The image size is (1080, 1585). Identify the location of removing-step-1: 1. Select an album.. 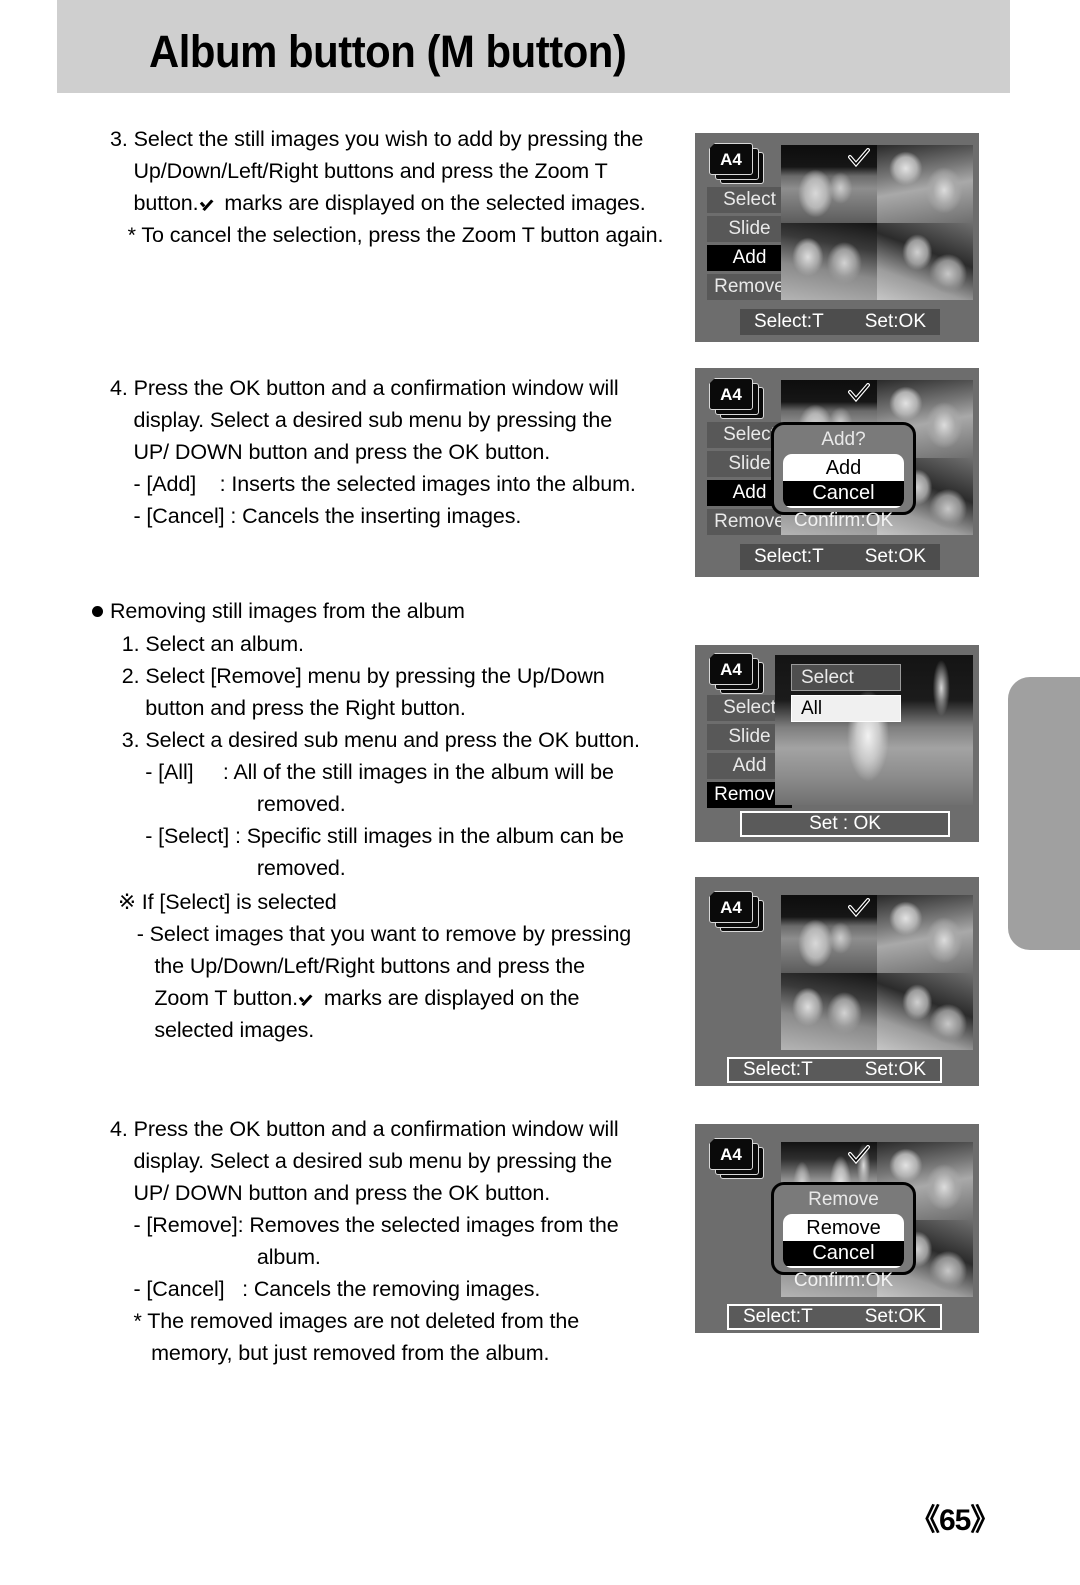
(207, 644).